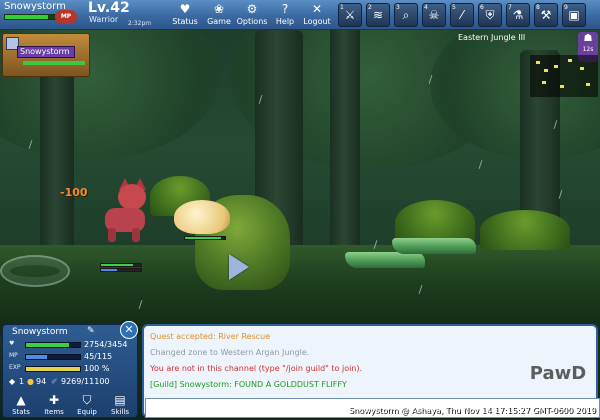 This screenshot has height=420, width=600. What do you see at coordinates (205, 238) in the screenshot?
I see `pet-hp-bar` at bounding box center [205, 238].